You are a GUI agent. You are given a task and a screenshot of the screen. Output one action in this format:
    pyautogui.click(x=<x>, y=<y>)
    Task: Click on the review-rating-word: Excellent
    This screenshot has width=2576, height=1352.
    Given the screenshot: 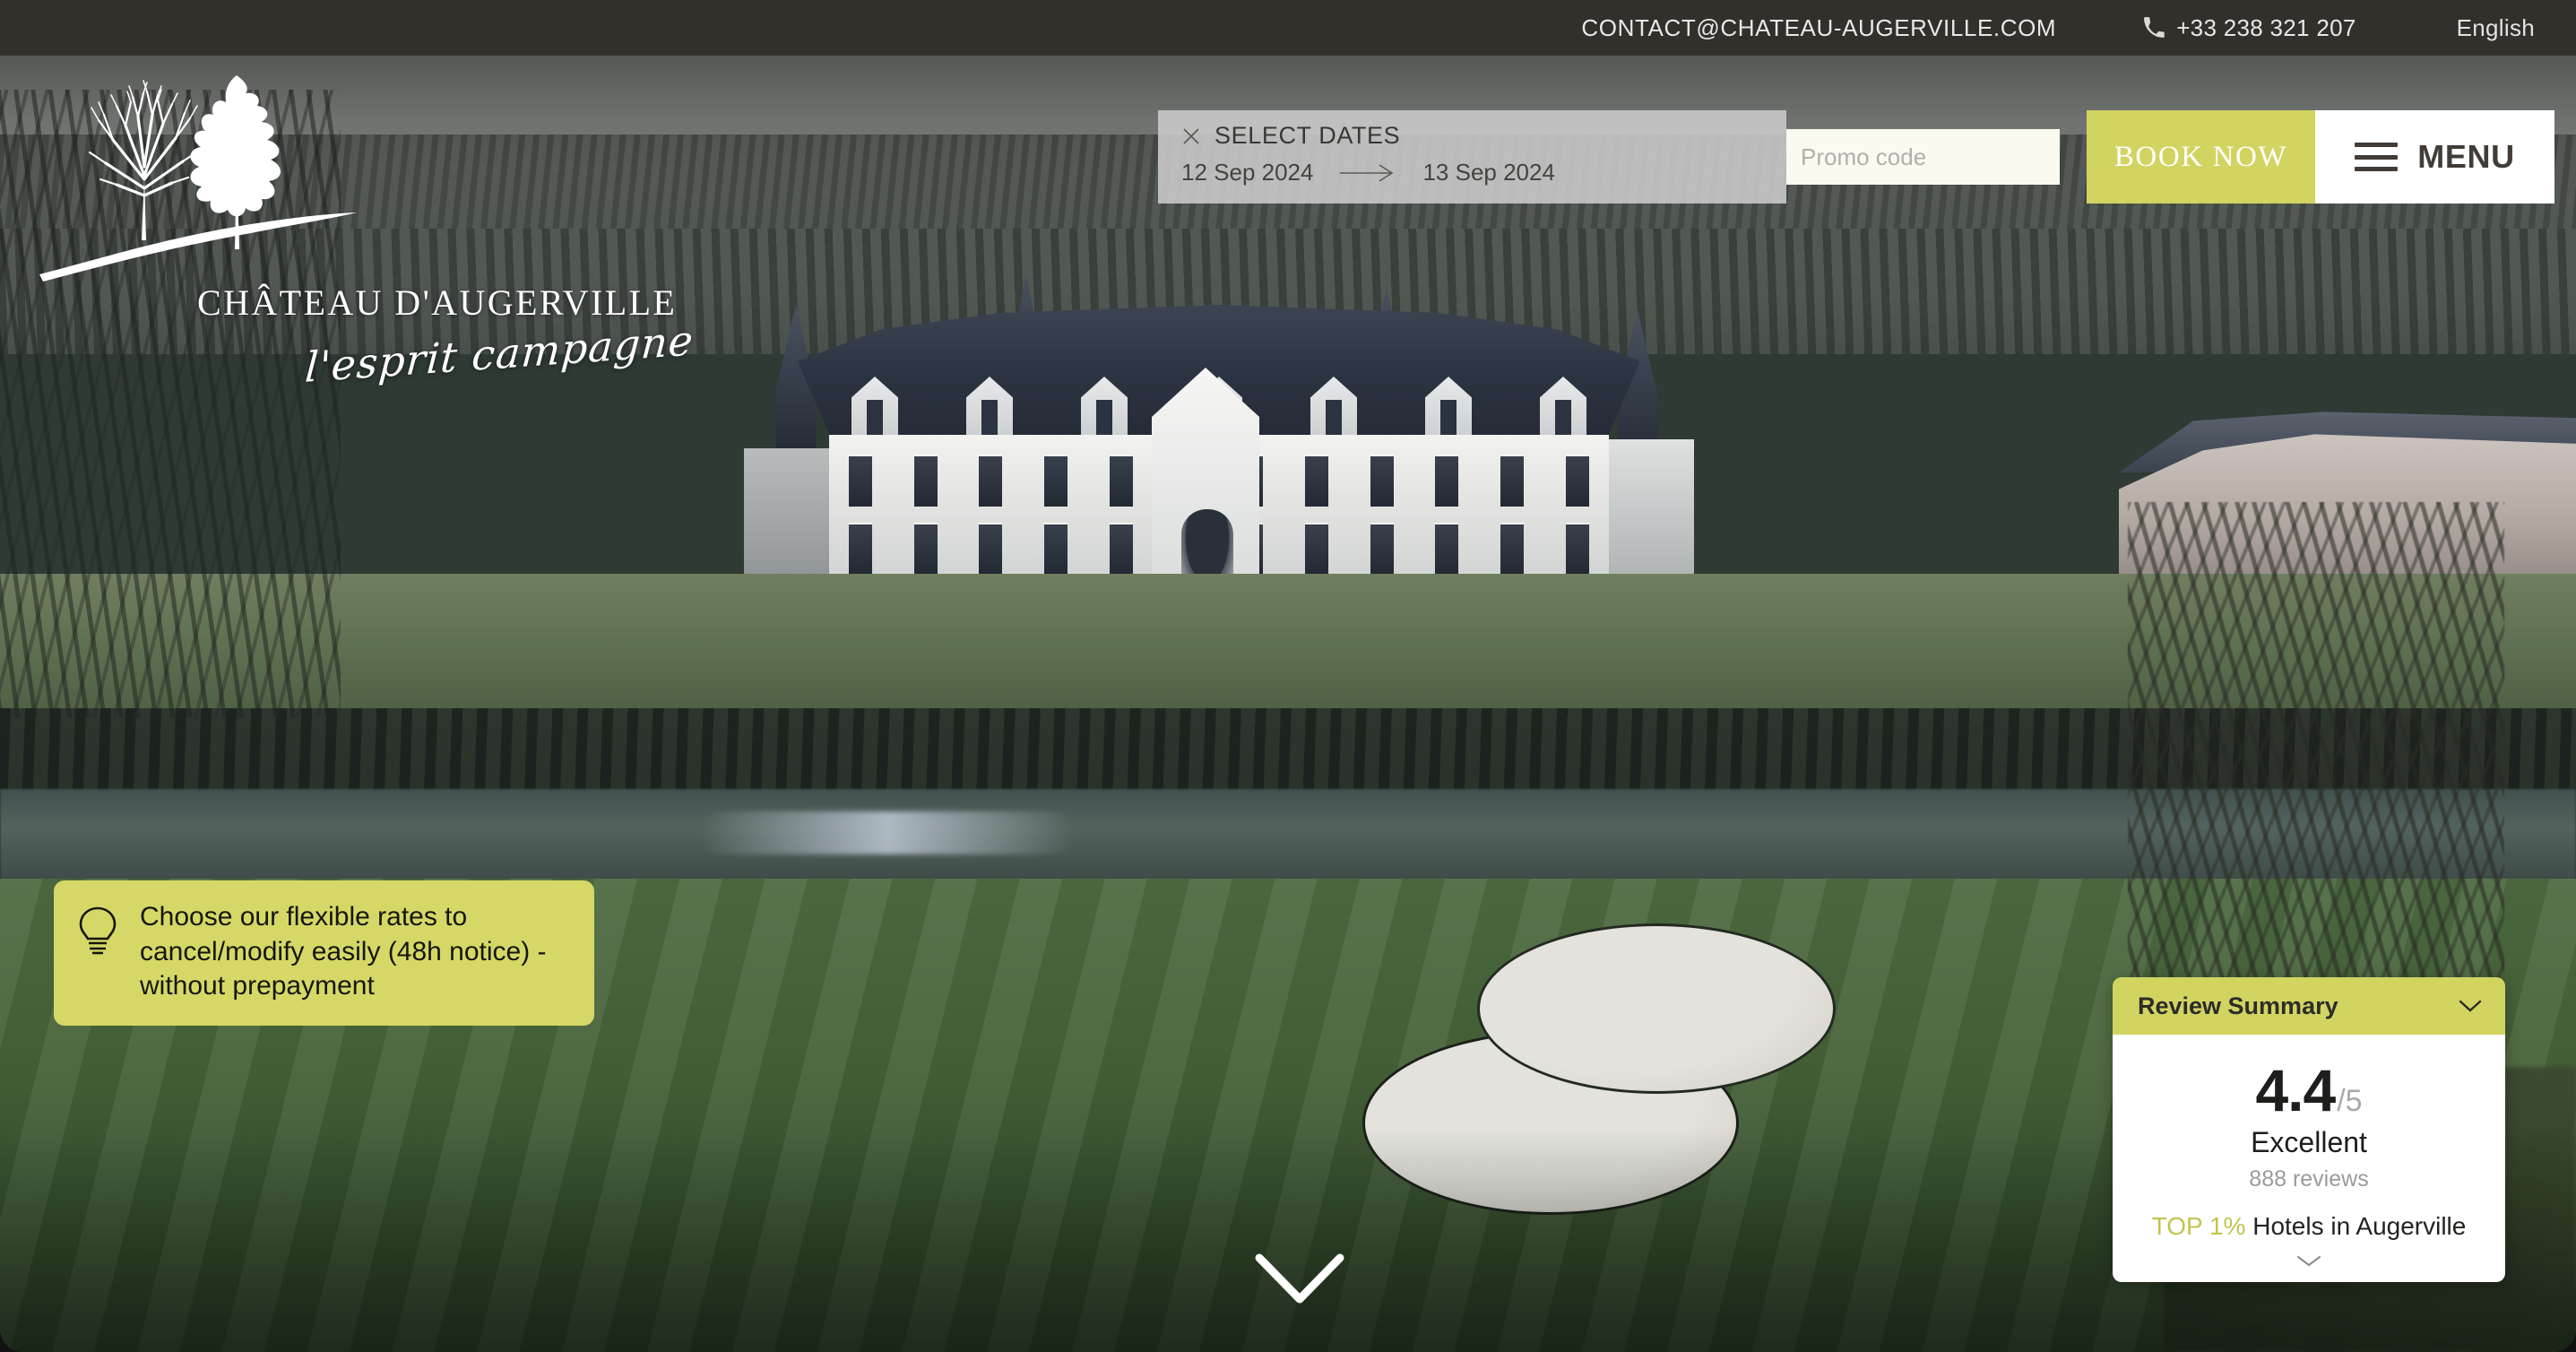 What is the action you would take?
    pyautogui.click(x=2309, y=1142)
    